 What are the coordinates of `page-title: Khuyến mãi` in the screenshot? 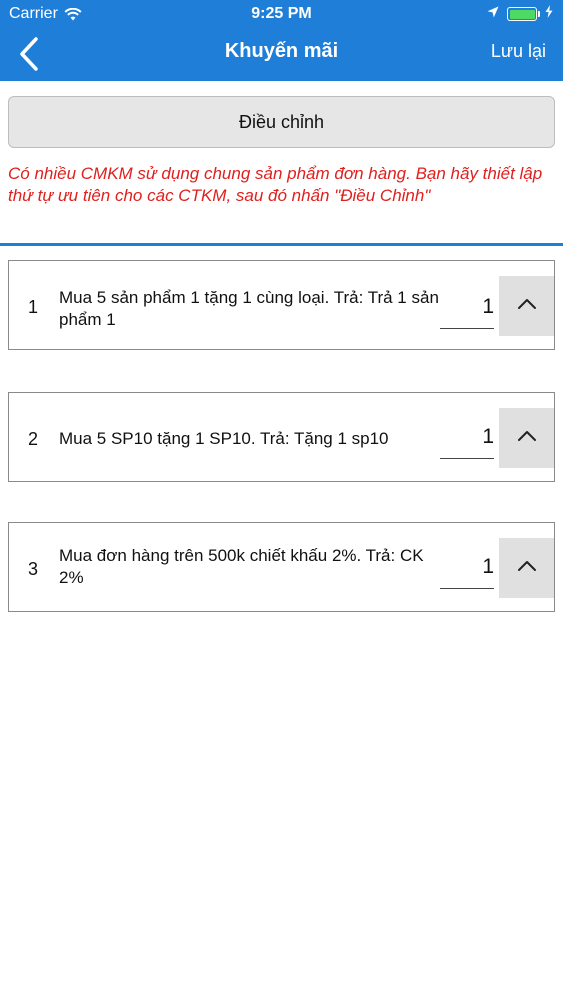 It's located at (281, 51).